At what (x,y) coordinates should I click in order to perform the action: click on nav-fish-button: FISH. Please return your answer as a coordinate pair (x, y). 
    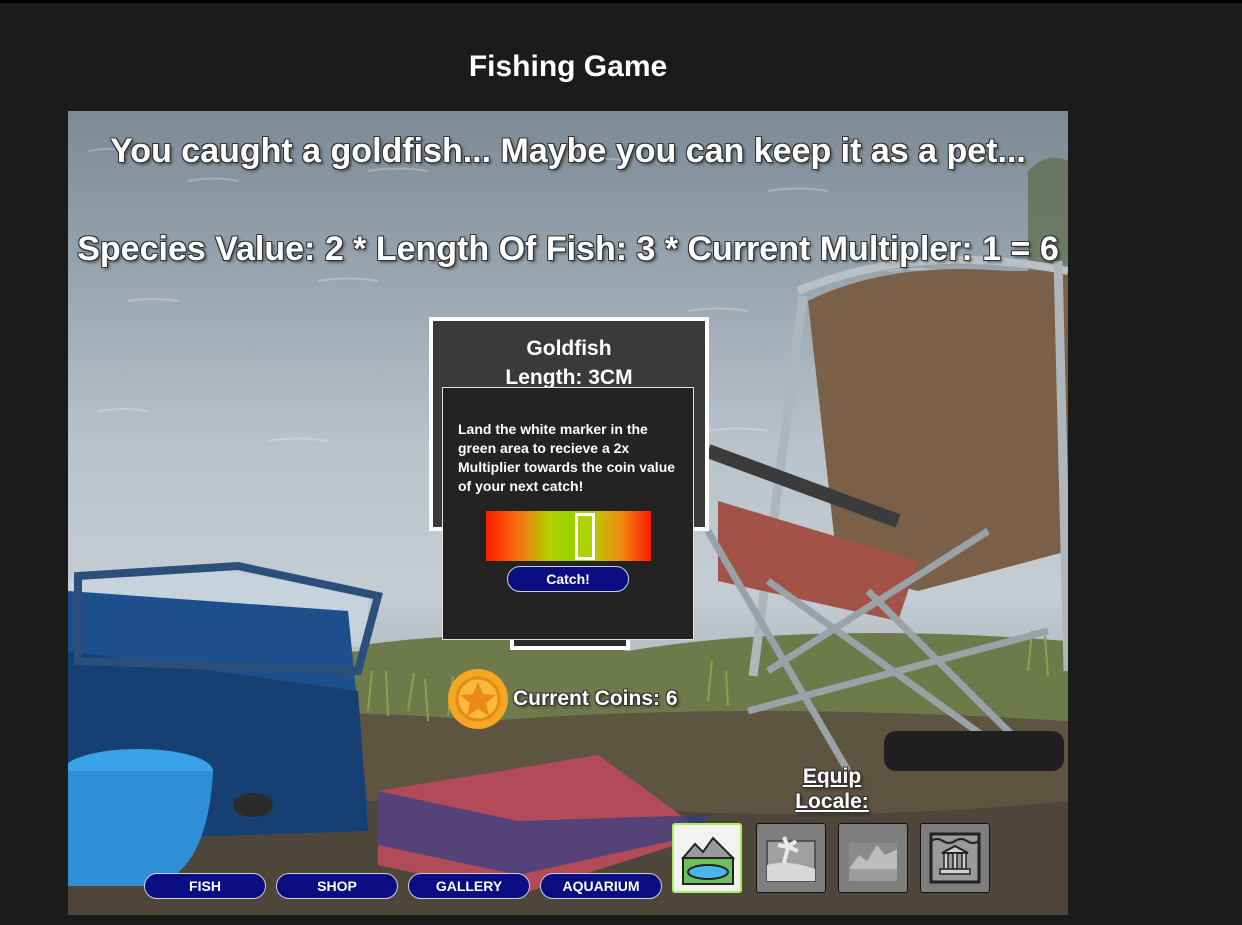
    Looking at the image, I should click on (205, 886).